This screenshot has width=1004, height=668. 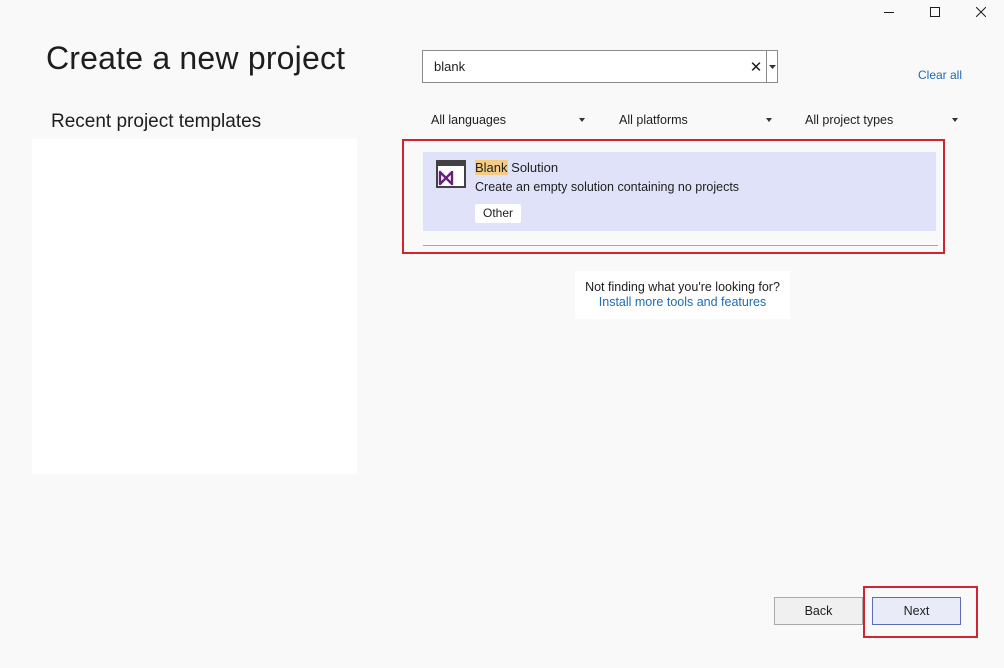 I want to click on platform-filter-label: All platforms, so click(x=653, y=120).